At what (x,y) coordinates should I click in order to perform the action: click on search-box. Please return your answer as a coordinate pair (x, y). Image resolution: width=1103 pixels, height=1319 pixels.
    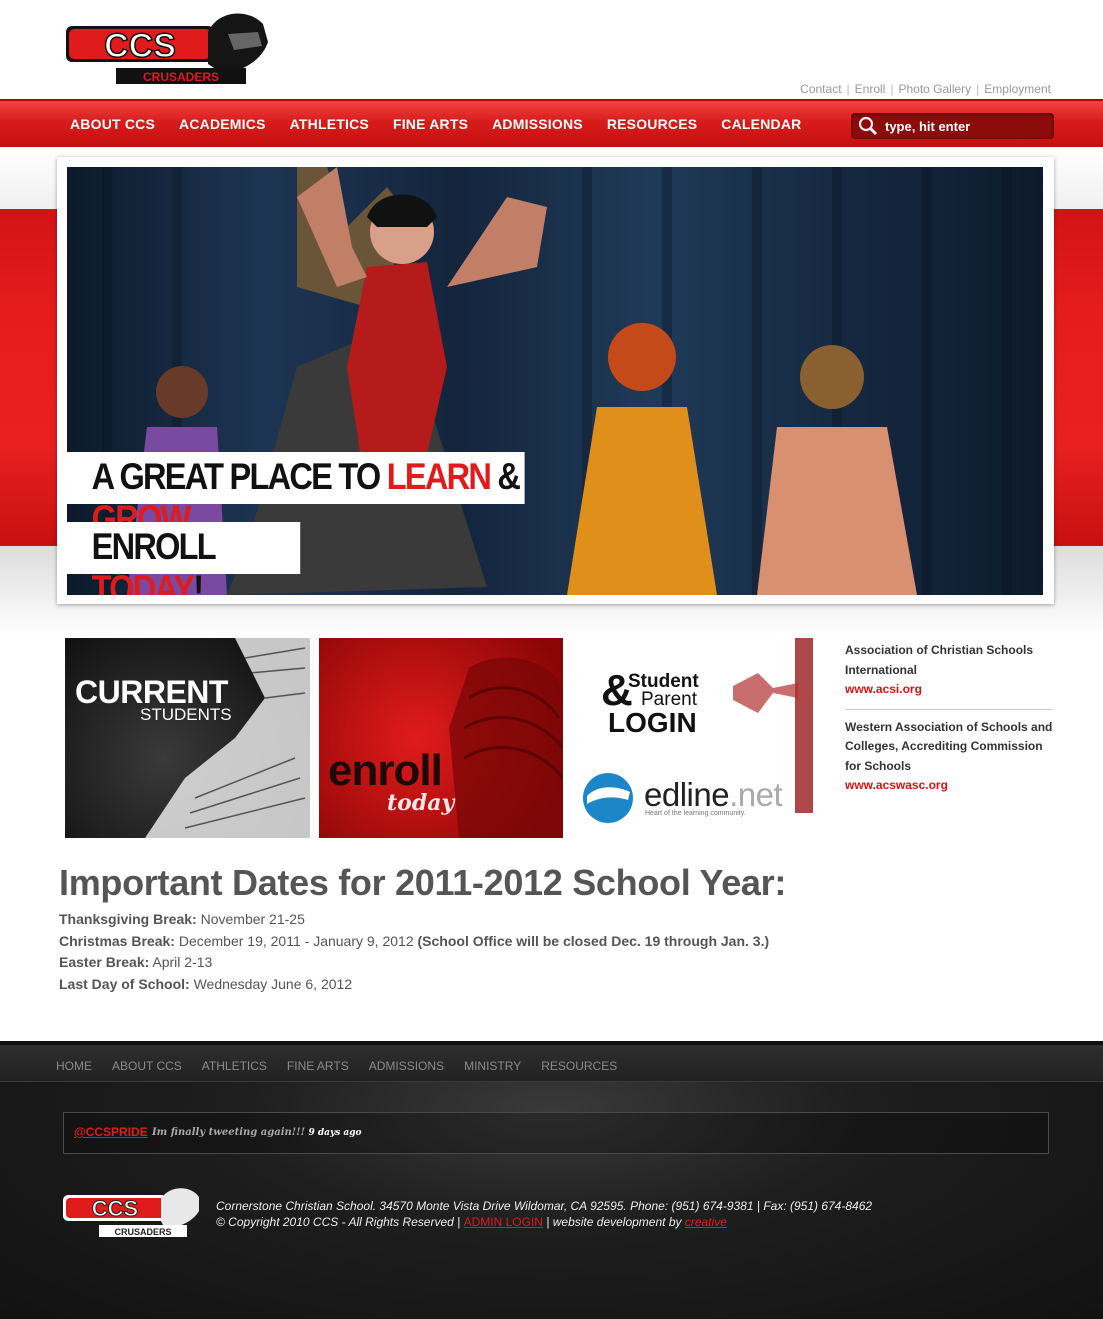
    Looking at the image, I should click on (952, 126).